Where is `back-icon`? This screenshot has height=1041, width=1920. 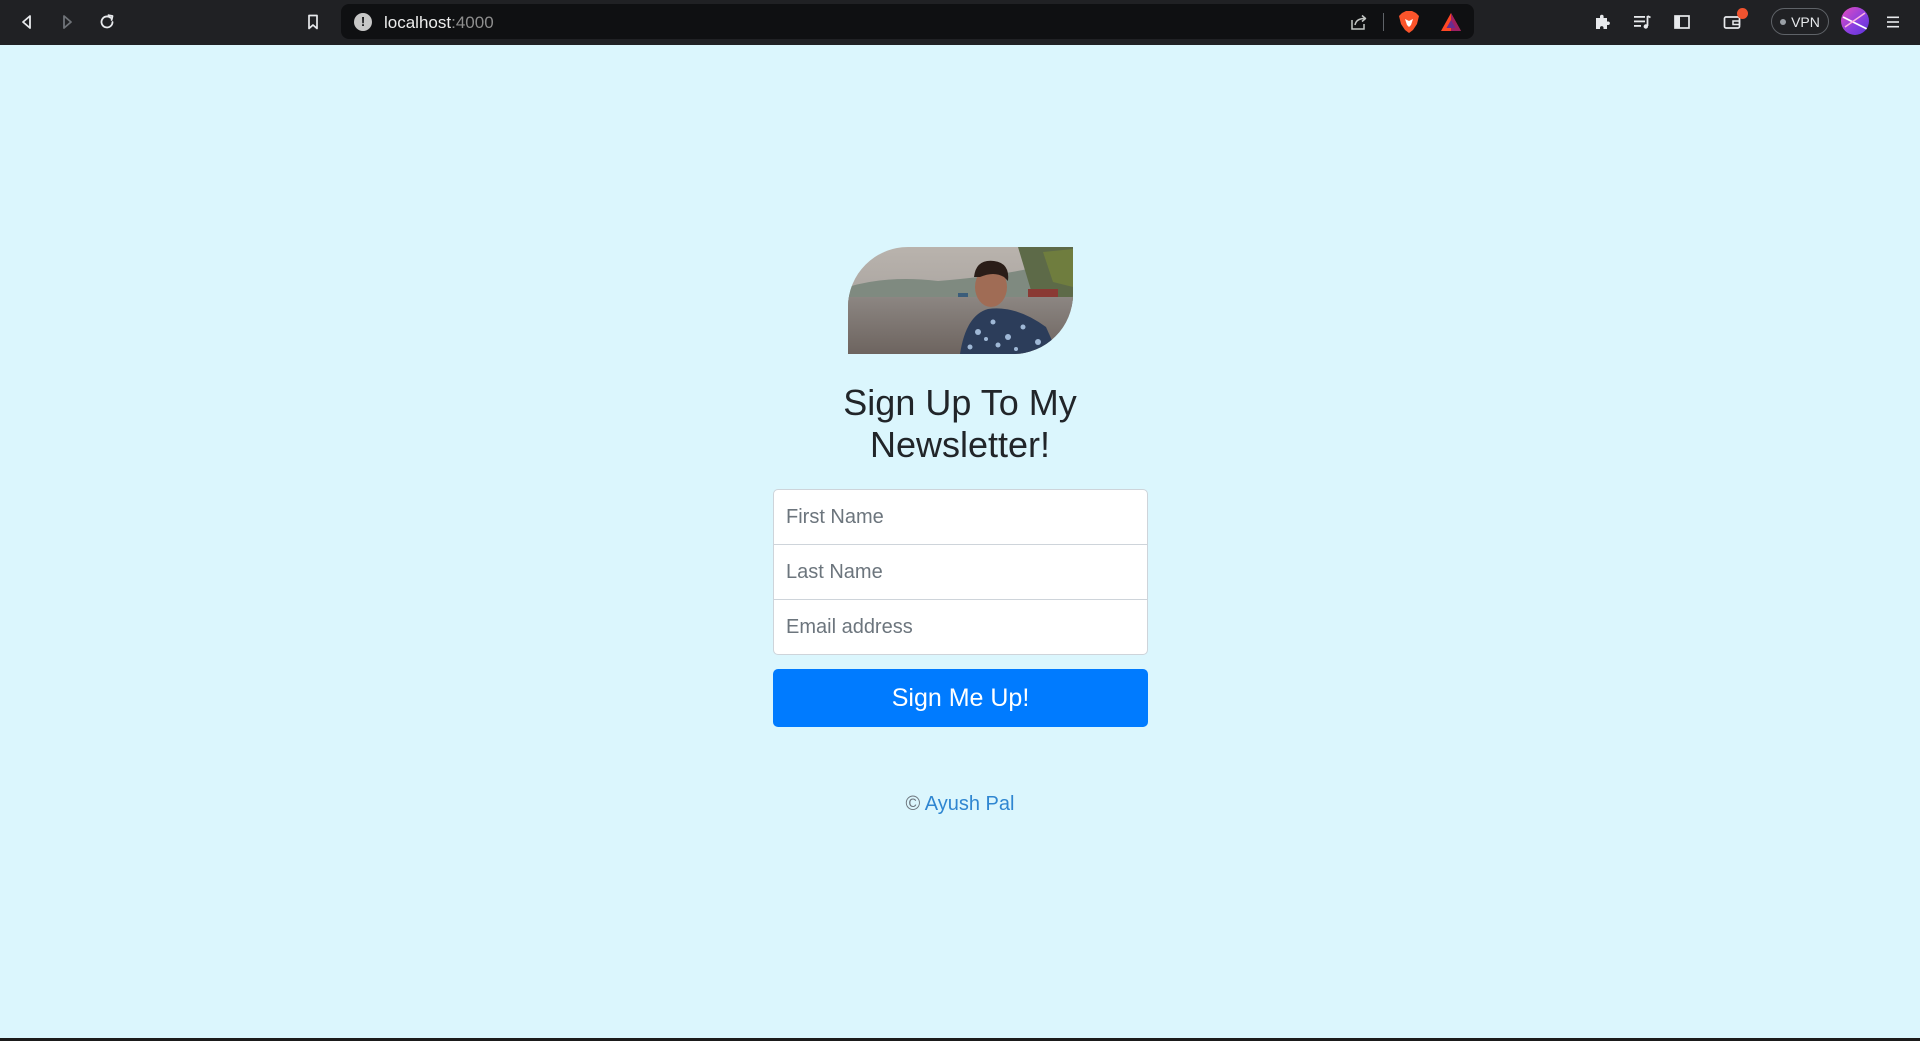
back-icon is located at coordinates (26, 22).